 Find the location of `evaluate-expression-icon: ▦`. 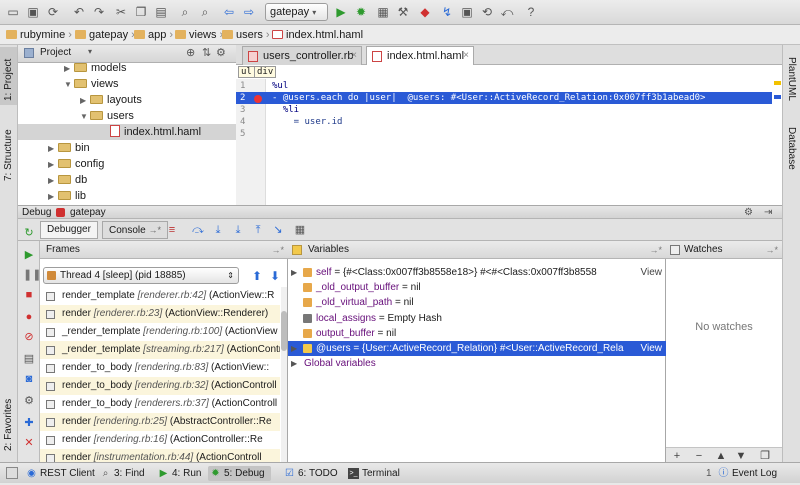

evaluate-expression-icon: ▦ is located at coordinates (300, 230).